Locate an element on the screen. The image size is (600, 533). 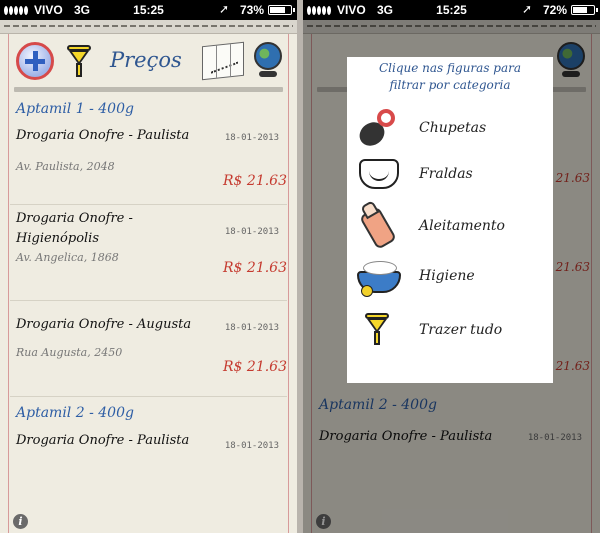
status-bar: VIVO 3G 15:25 ➚ 73% is located at coordinates (148, 10).